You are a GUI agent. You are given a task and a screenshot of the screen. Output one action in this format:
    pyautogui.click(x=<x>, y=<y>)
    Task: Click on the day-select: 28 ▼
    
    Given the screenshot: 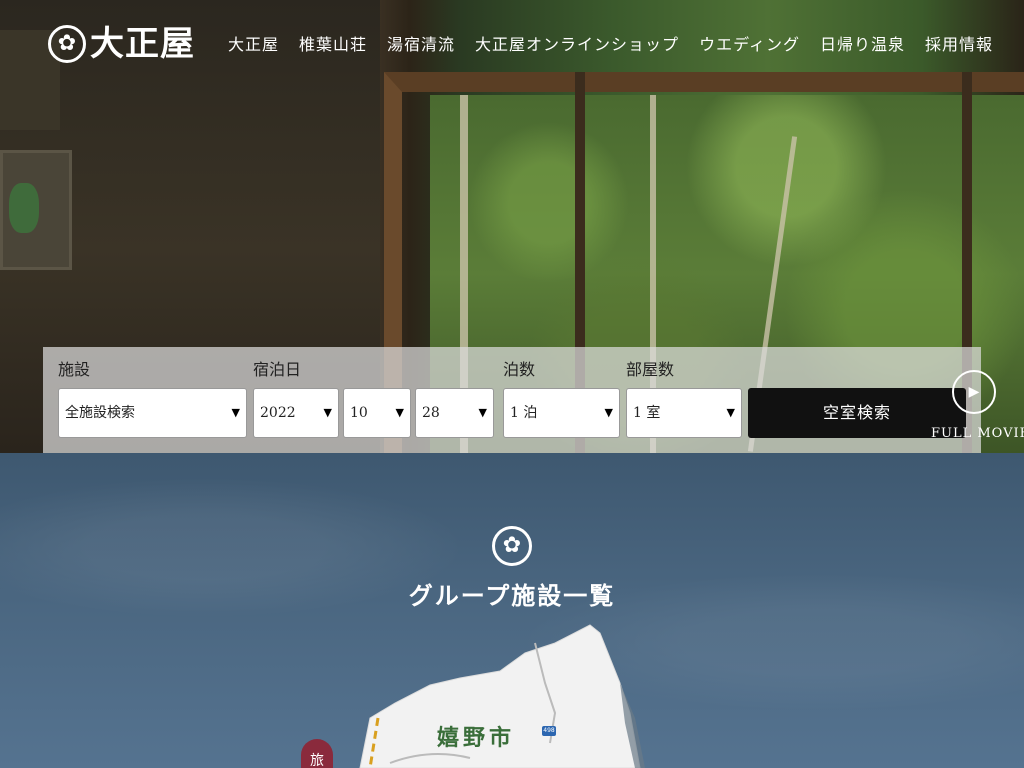 What is the action you would take?
    pyautogui.click(x=454, y=413)
    